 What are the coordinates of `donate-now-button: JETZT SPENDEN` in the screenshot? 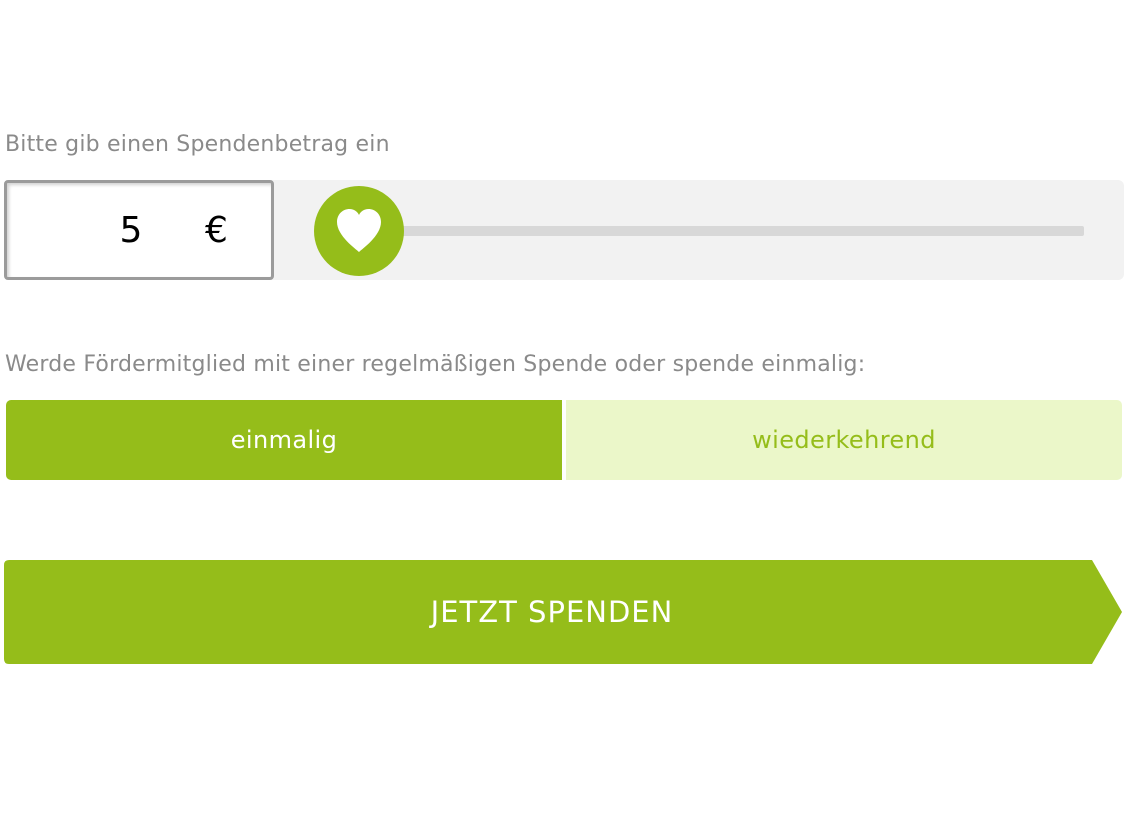 It's located at (563, 612).